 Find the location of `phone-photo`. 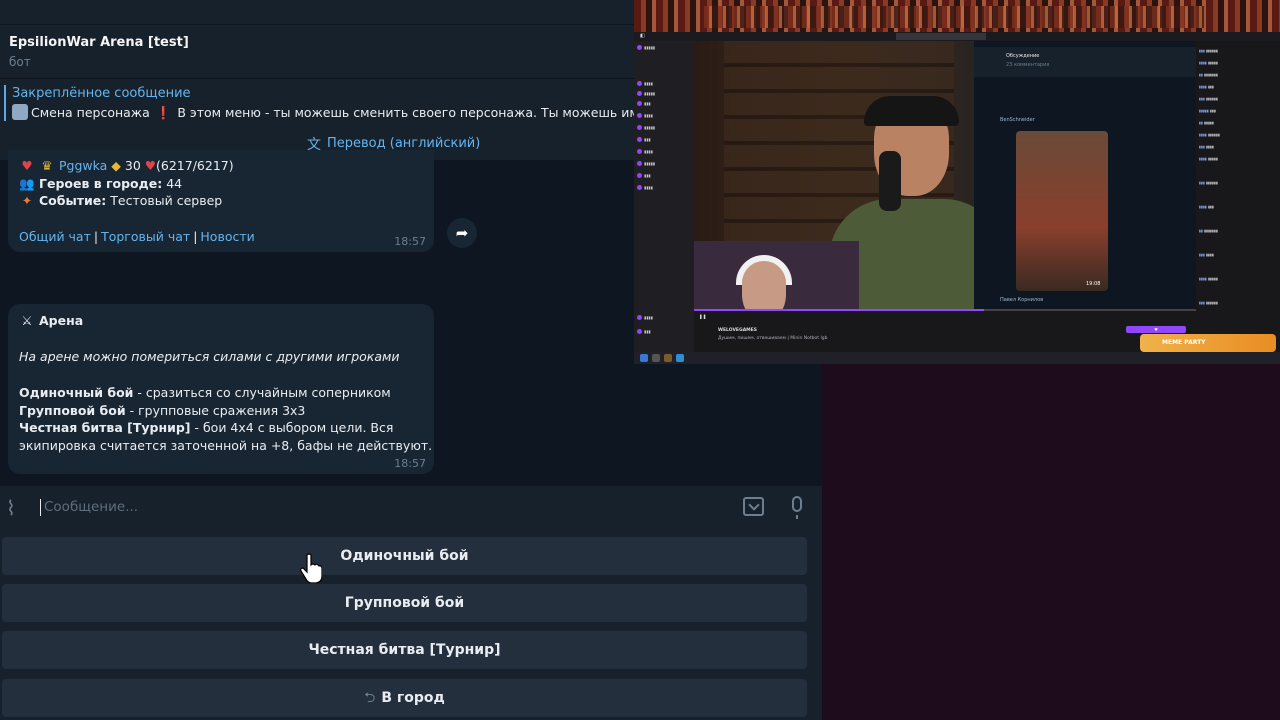

phone-photo is located at coordinates (1062, 211).